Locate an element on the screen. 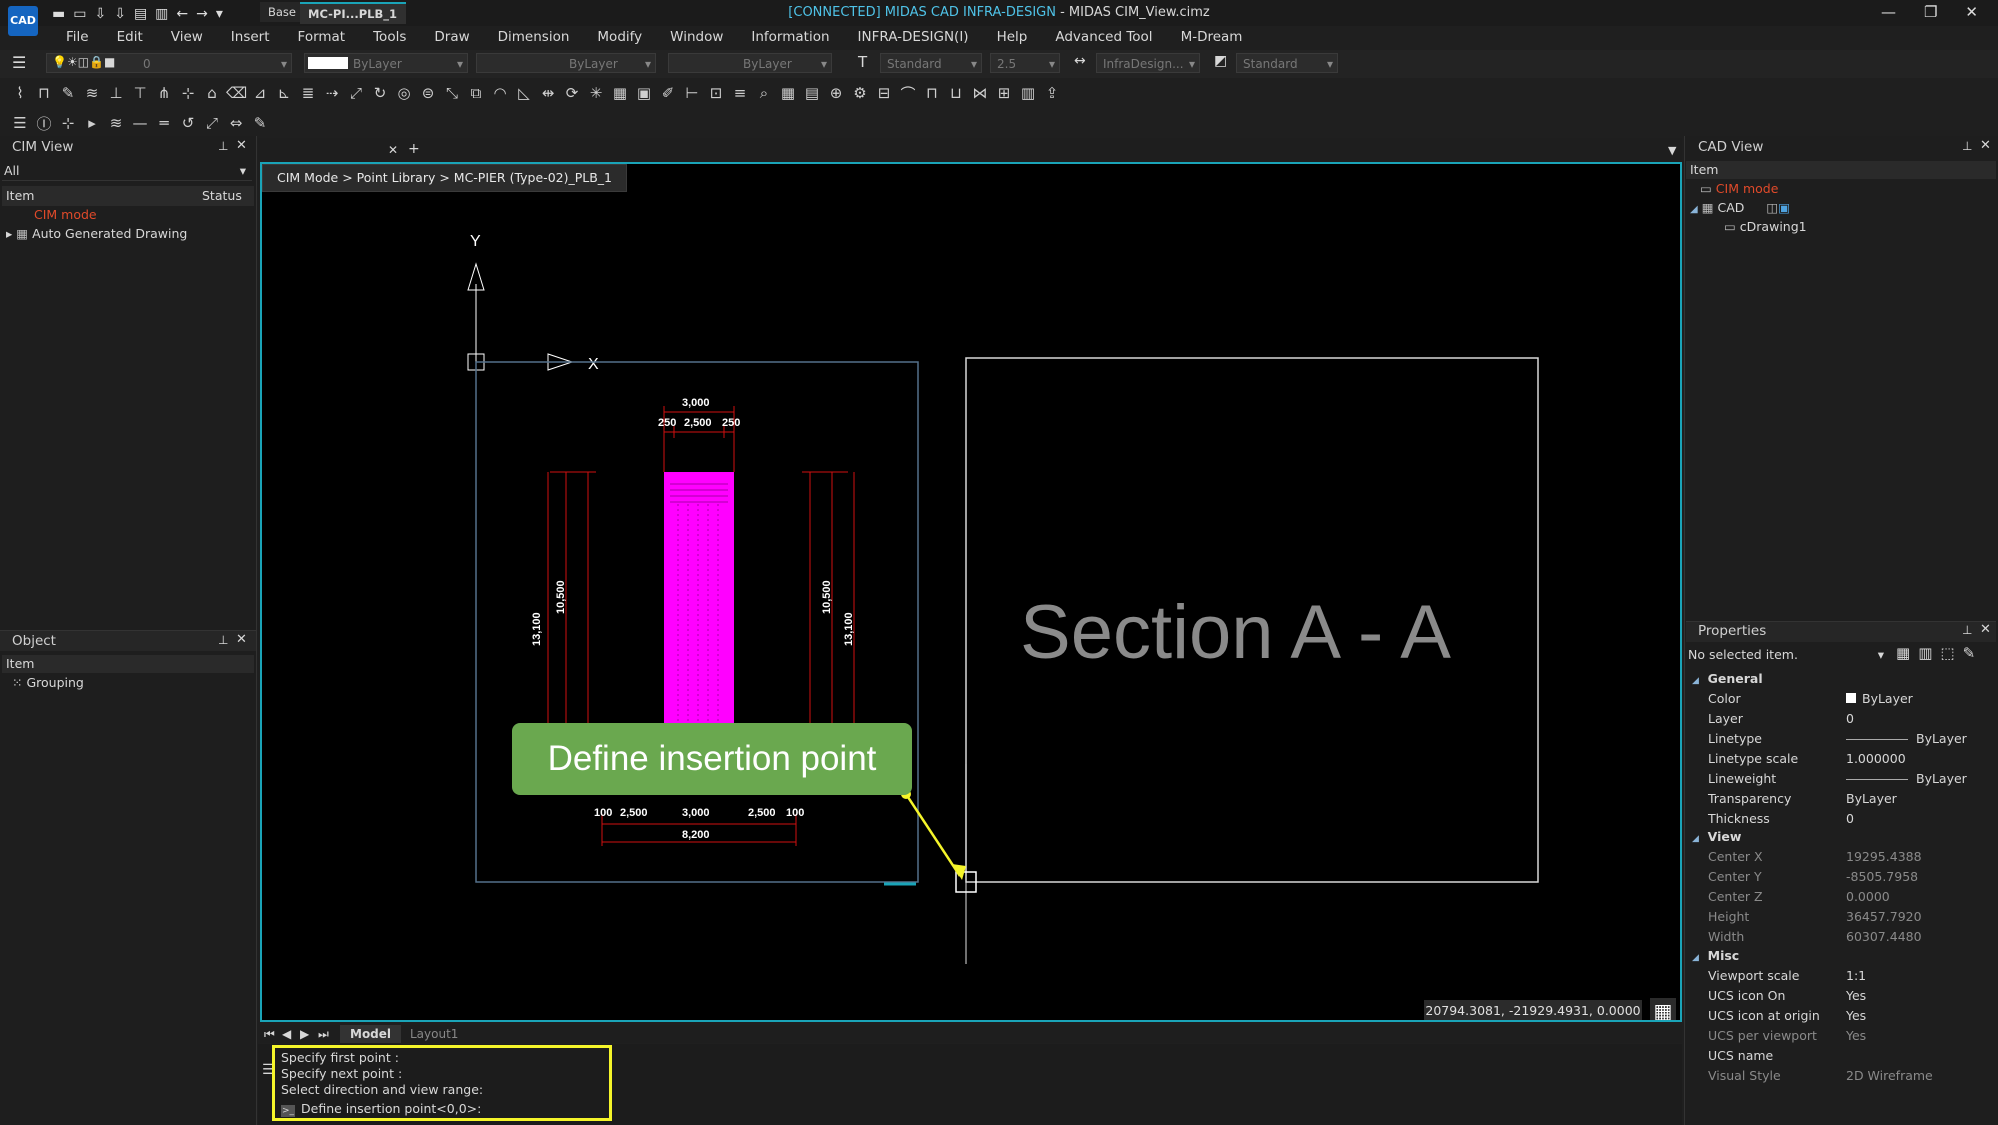 This screenshot has height=1125, width=1998. section-tool-icon: ⊕ is located at coordinates (836, 93).